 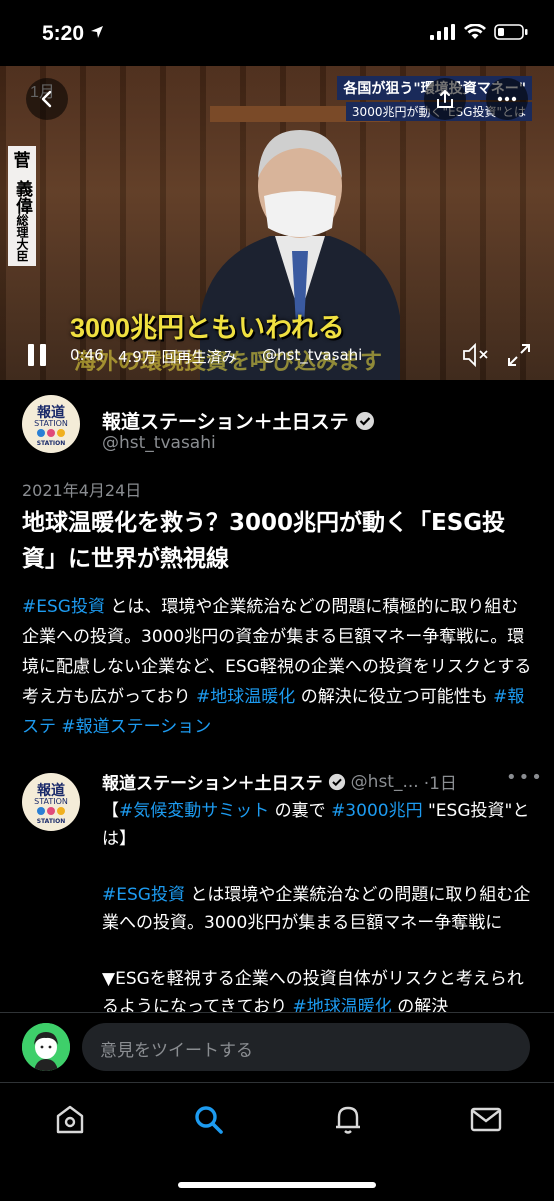 What do you see at coordinates (348, 1119) in the screenshot?
I see `bell-icon` at bounding box center [348, 1119].